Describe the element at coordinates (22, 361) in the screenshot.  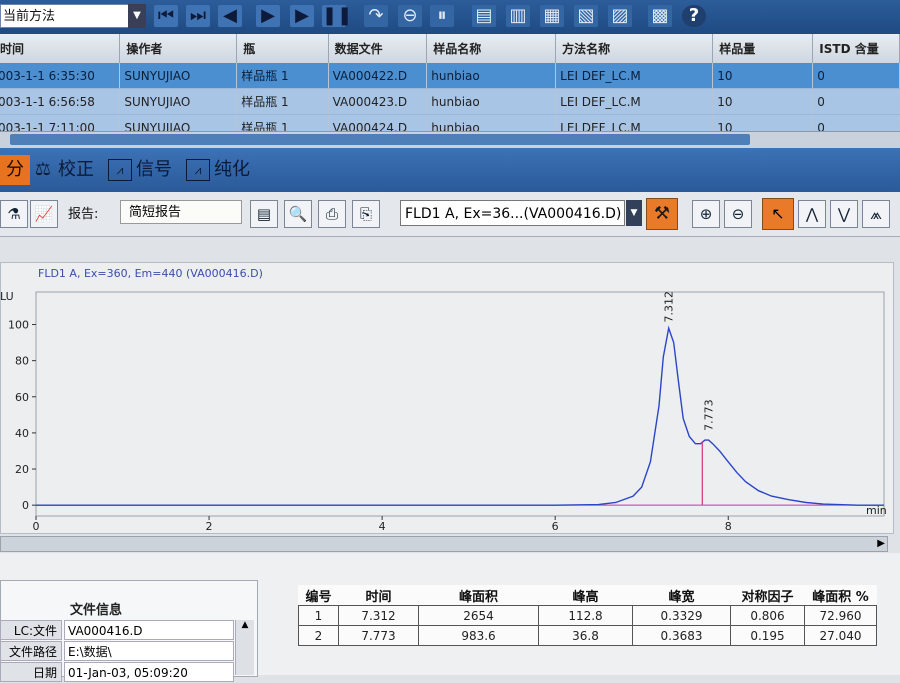
I see `y-tick-label: 80` at that location.